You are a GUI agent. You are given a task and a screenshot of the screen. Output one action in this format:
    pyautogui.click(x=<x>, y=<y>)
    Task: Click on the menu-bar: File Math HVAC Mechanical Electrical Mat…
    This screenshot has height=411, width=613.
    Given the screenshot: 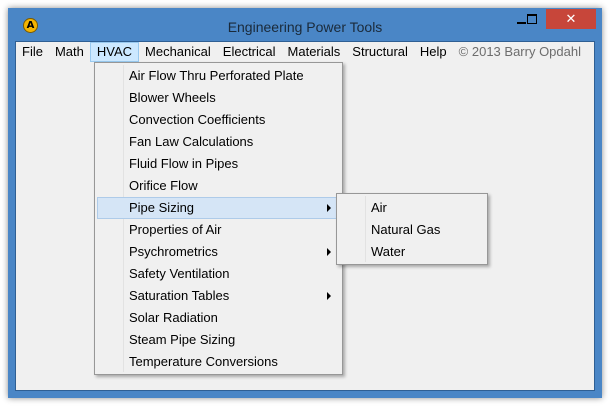 What is the action you would take?
    pyautogui.click(x=305, y=52)
    